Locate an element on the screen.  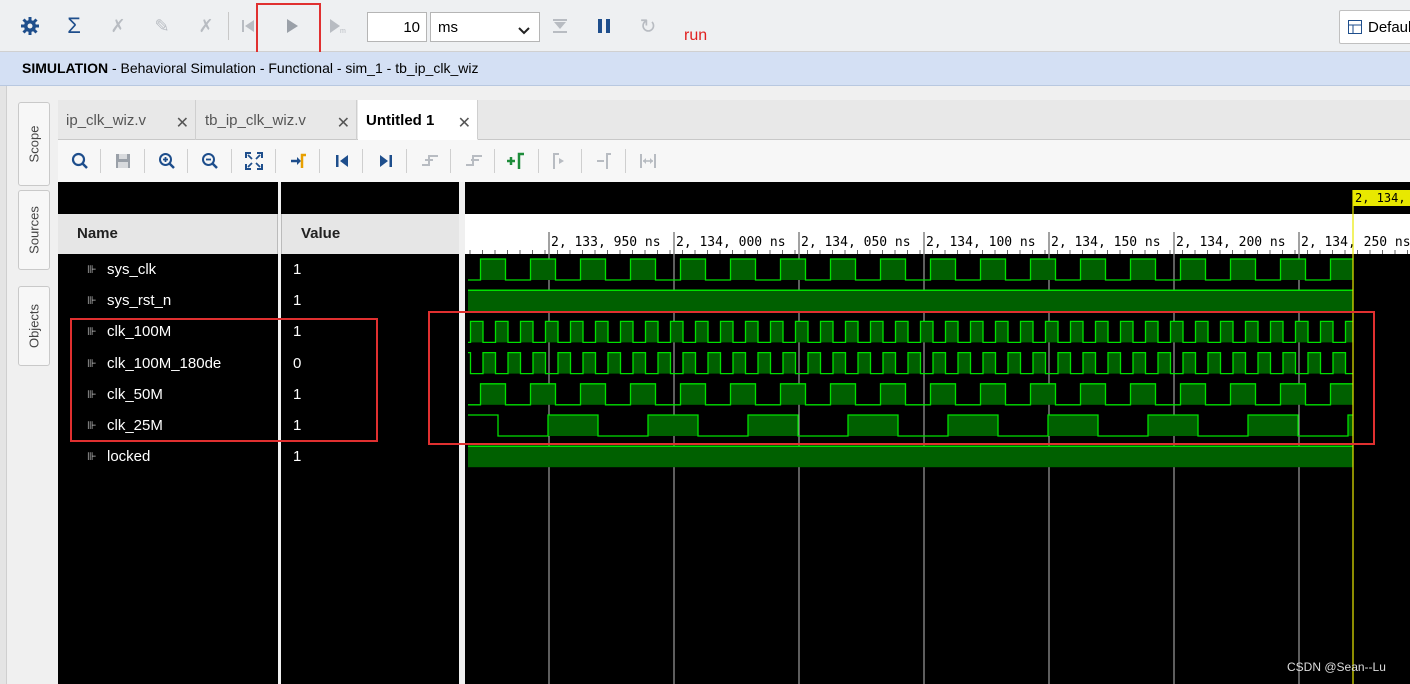
search-icon is located at coordinates (80, 161).